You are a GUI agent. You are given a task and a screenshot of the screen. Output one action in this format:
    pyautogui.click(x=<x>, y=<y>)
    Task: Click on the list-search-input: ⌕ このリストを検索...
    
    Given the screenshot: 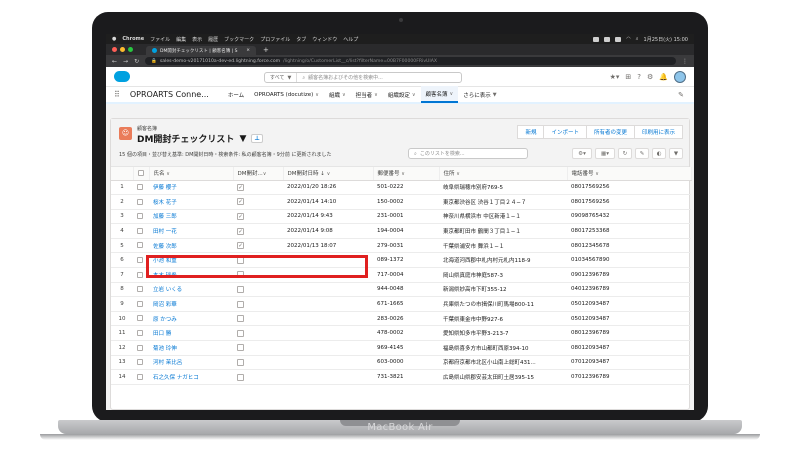 What is the action you would take?
    pyautogui.click(x=468, y=153)
    